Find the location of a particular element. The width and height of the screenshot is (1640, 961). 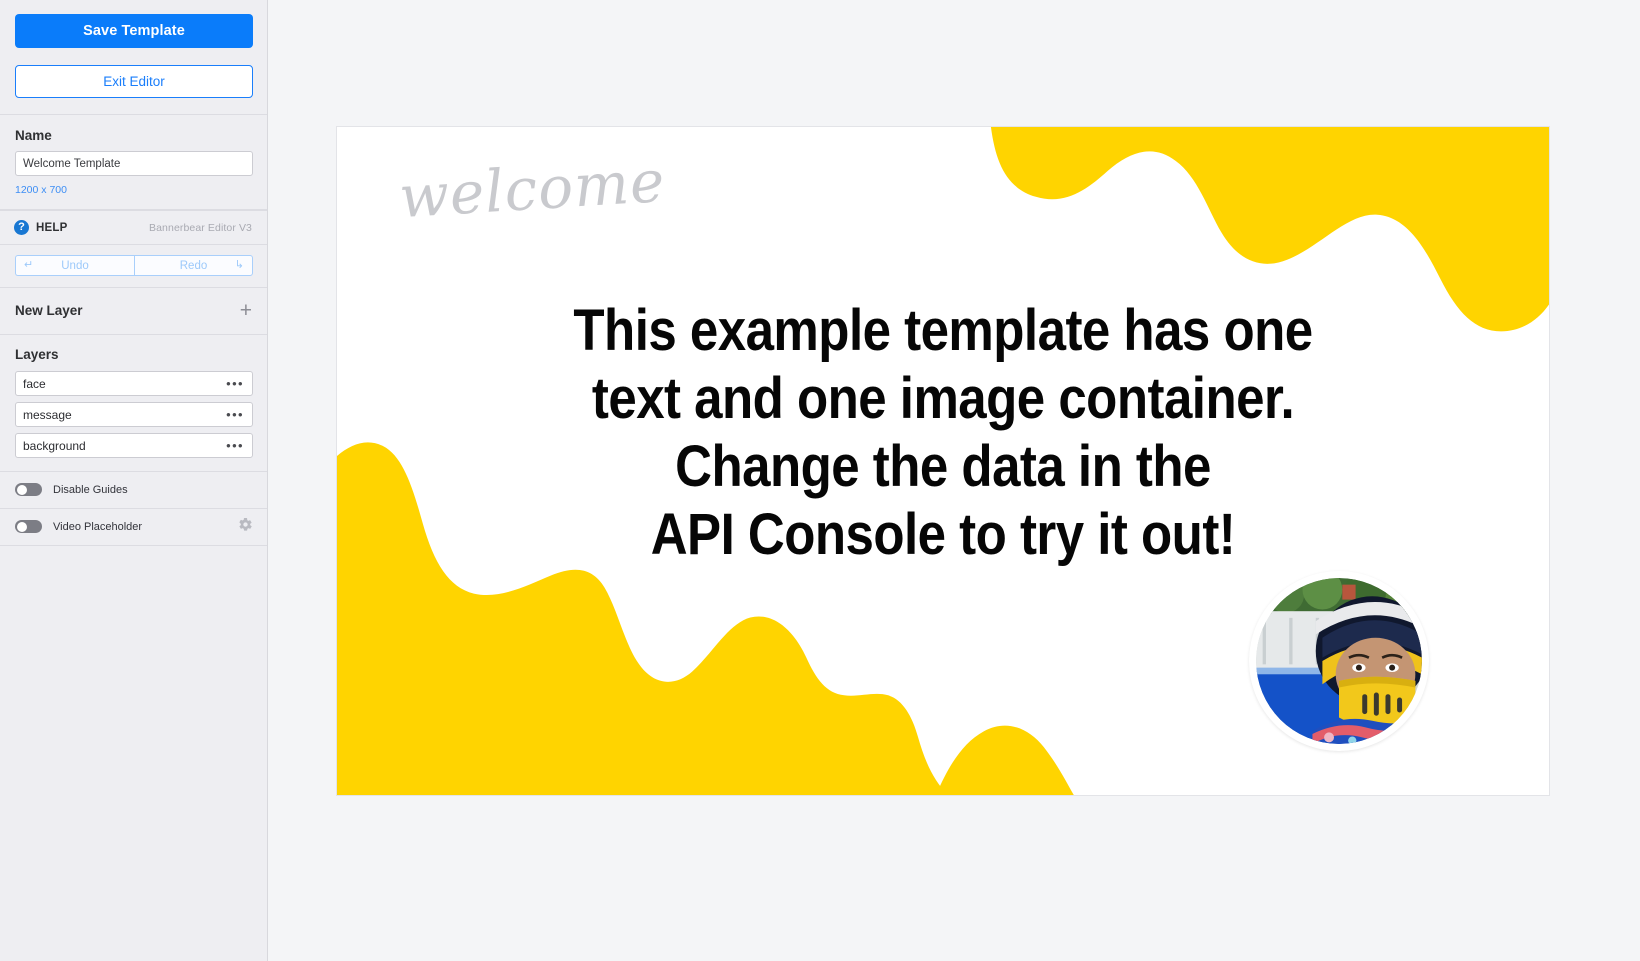

new-layer-row: New Layer + is located at coordinates (133, 311).